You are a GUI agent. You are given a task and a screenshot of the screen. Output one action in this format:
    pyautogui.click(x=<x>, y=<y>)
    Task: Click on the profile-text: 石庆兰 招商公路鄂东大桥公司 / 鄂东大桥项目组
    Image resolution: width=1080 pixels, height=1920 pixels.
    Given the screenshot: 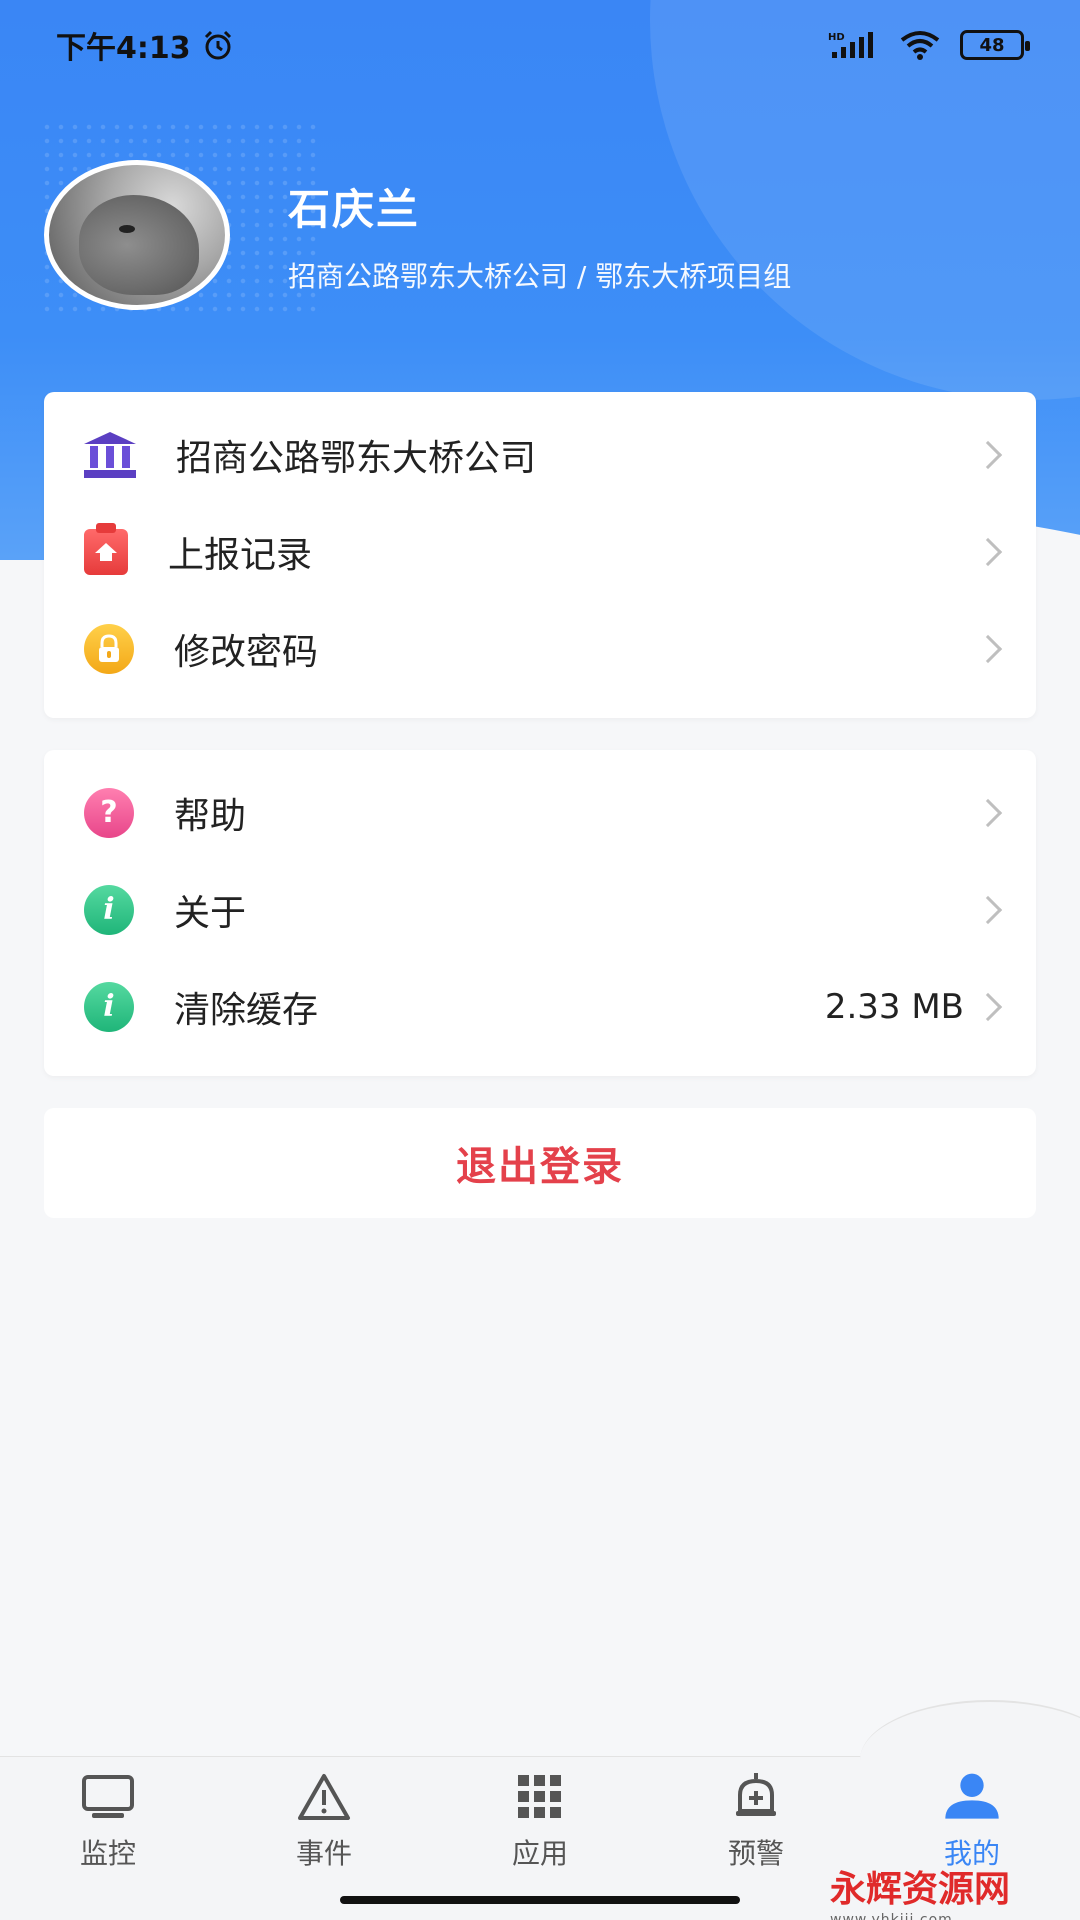 What is the action you would take?
    pyautogui.click(x=539, y=235)
    